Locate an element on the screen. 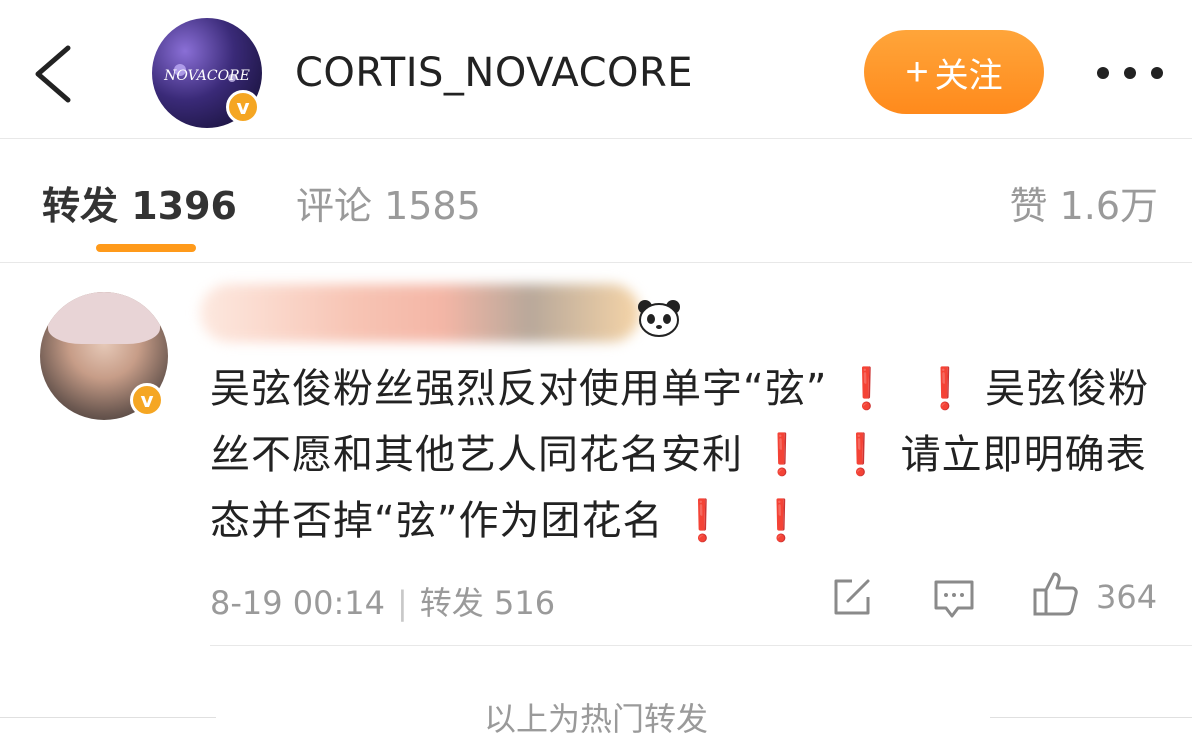  post-meta: 8-19 00:14 | 转发 516 is located at coordinates (382, 601).